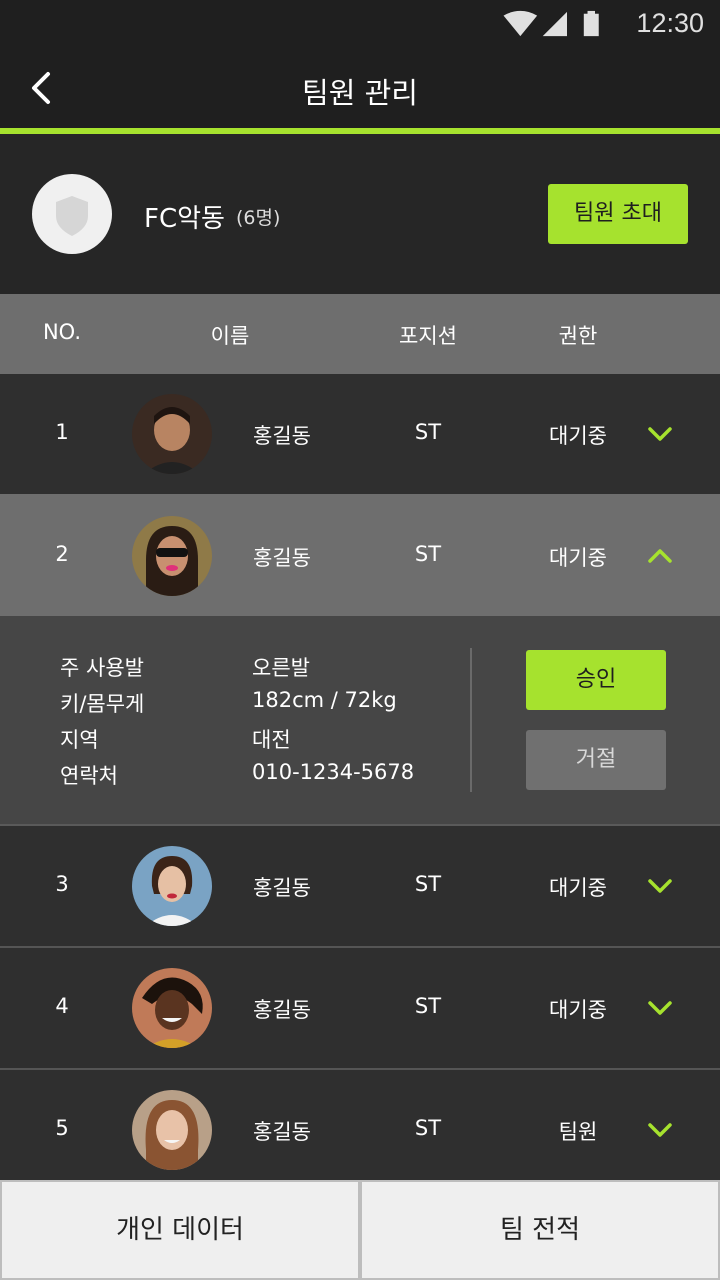  What do you see at coordinates (471, 720) in the screenshot?
I see `detail-divider` at bounding box center [471, 720].